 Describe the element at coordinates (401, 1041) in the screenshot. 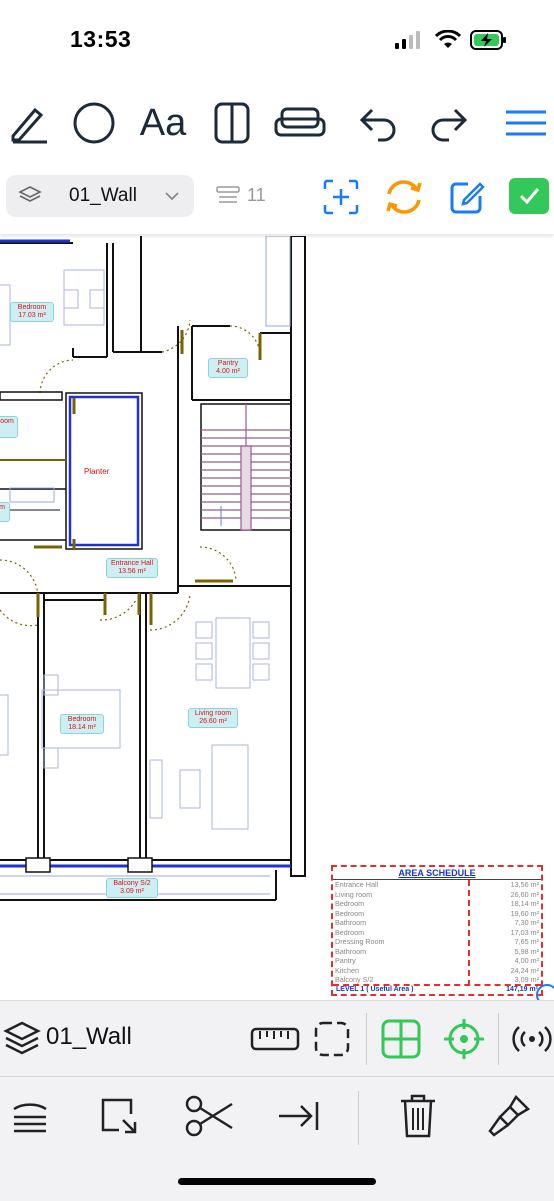

I see `grid-snap-icon` at that location.